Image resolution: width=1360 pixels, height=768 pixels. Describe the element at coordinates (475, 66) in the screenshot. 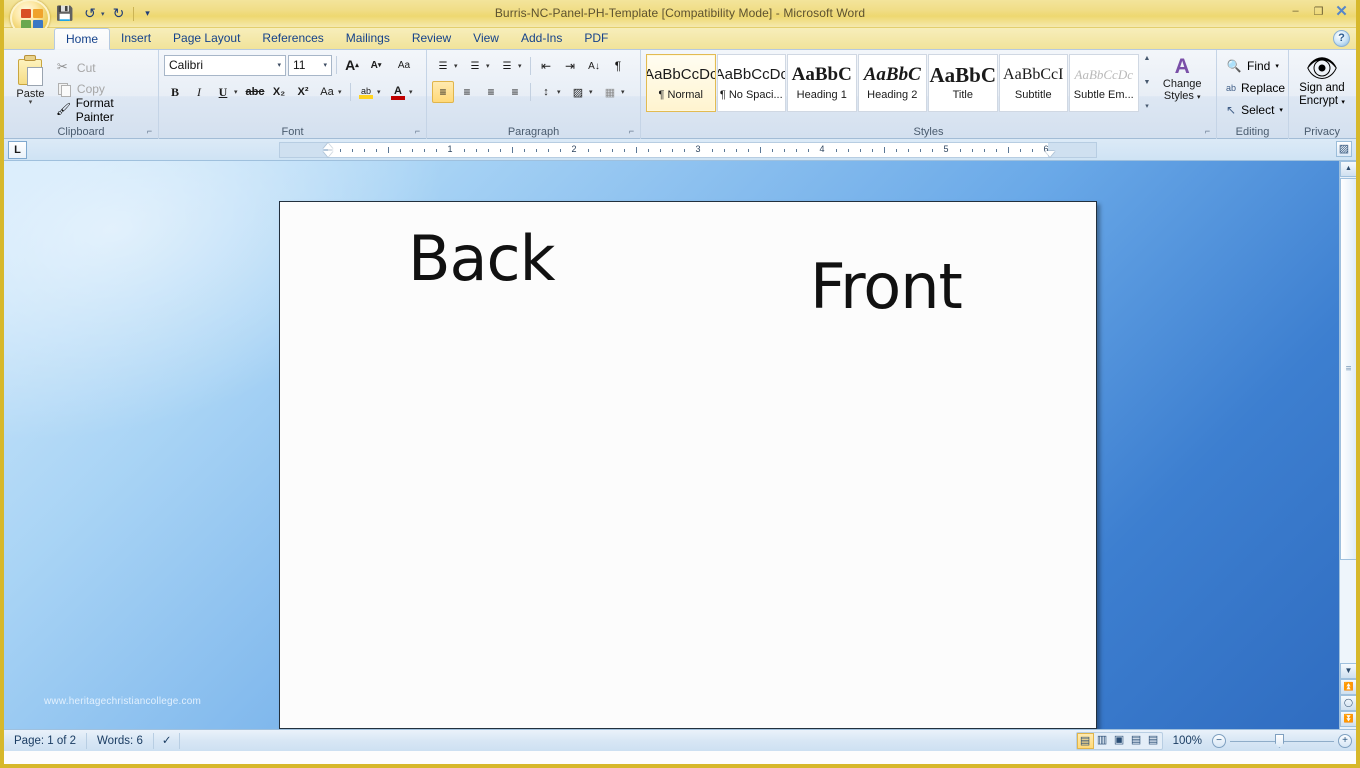

I see `numbering-button: ☰` at that location.